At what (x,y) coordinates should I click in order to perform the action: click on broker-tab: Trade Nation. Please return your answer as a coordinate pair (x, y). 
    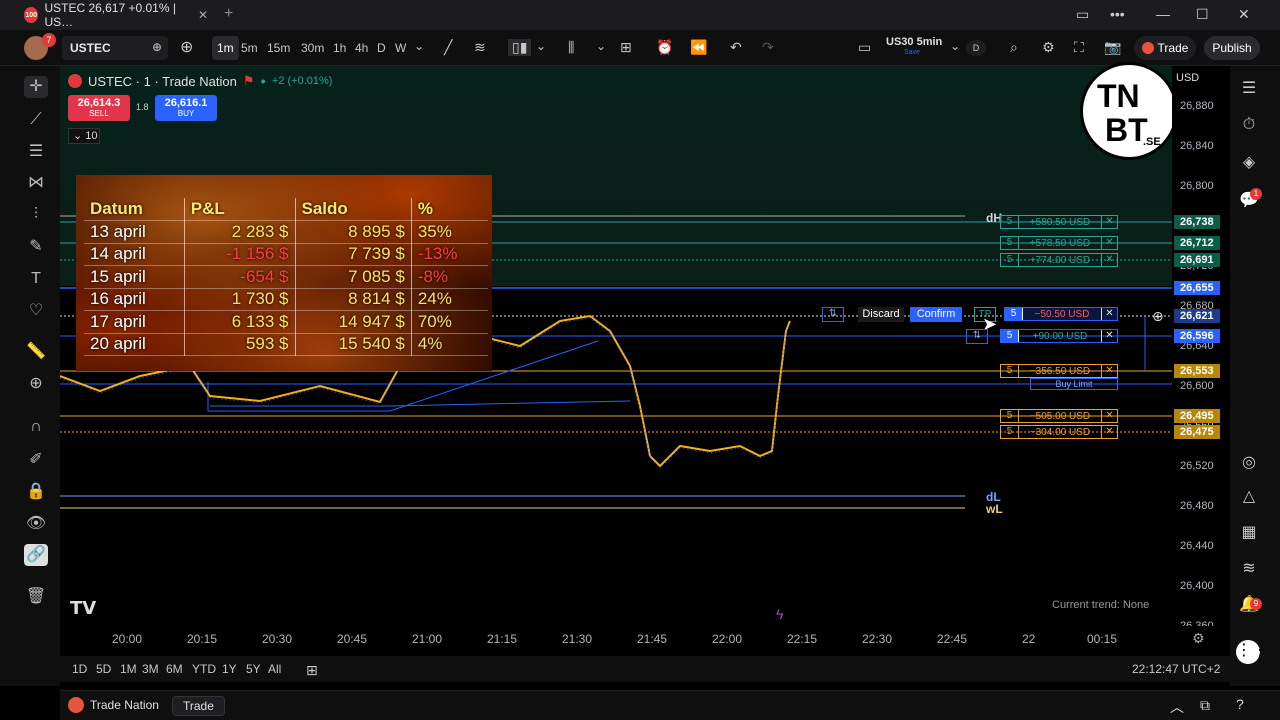
    Looking at the image, I should click on (113, 705).